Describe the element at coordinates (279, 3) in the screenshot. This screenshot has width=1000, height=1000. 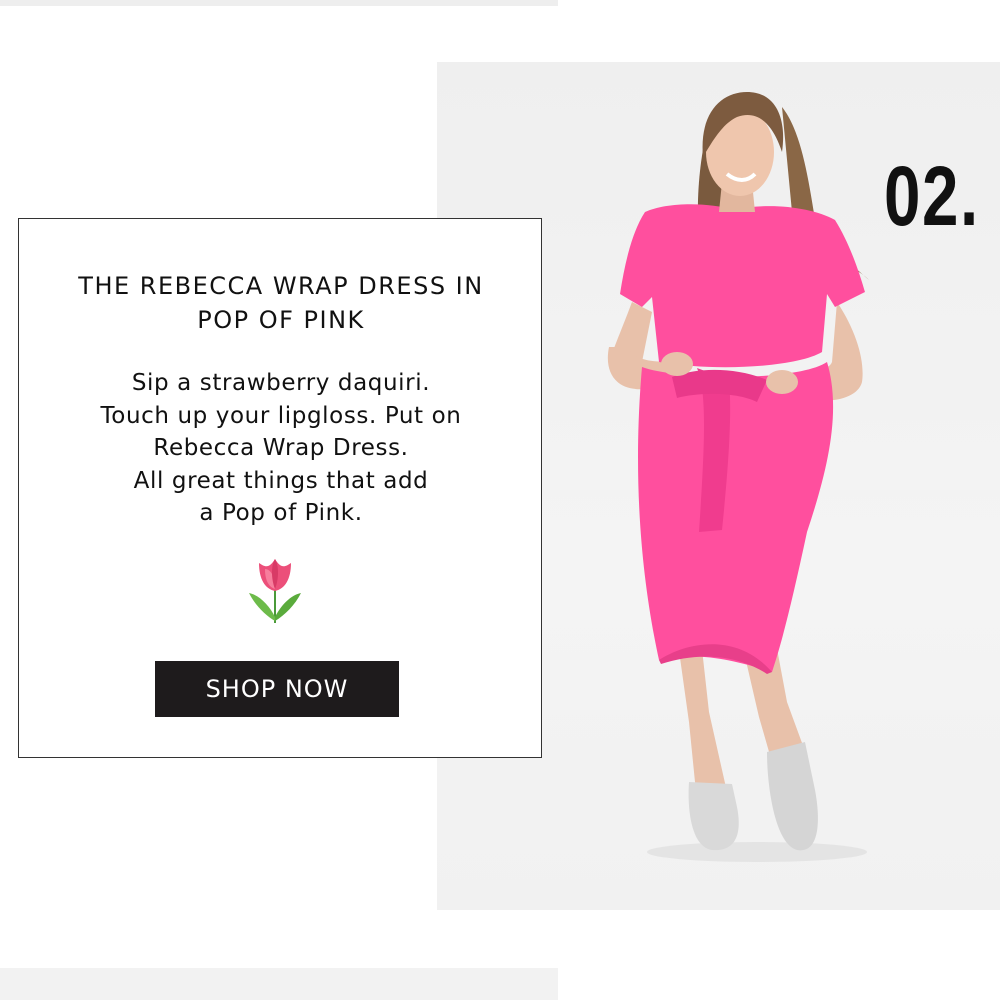
I see `previous-slide-edge` at that location.